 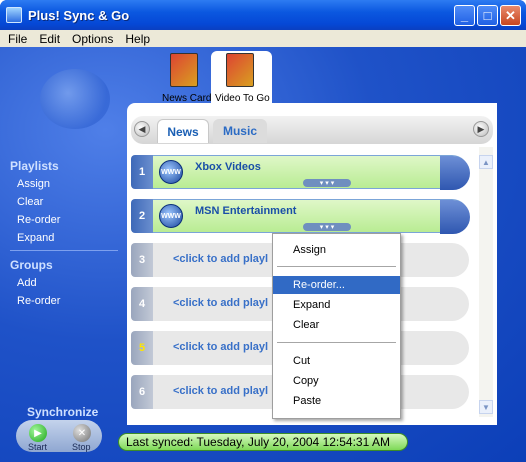 What do you see at coordinates (336, 250) in the screenshot?
I see `ctx-assign: Assign` at bounding box center [336, 250].